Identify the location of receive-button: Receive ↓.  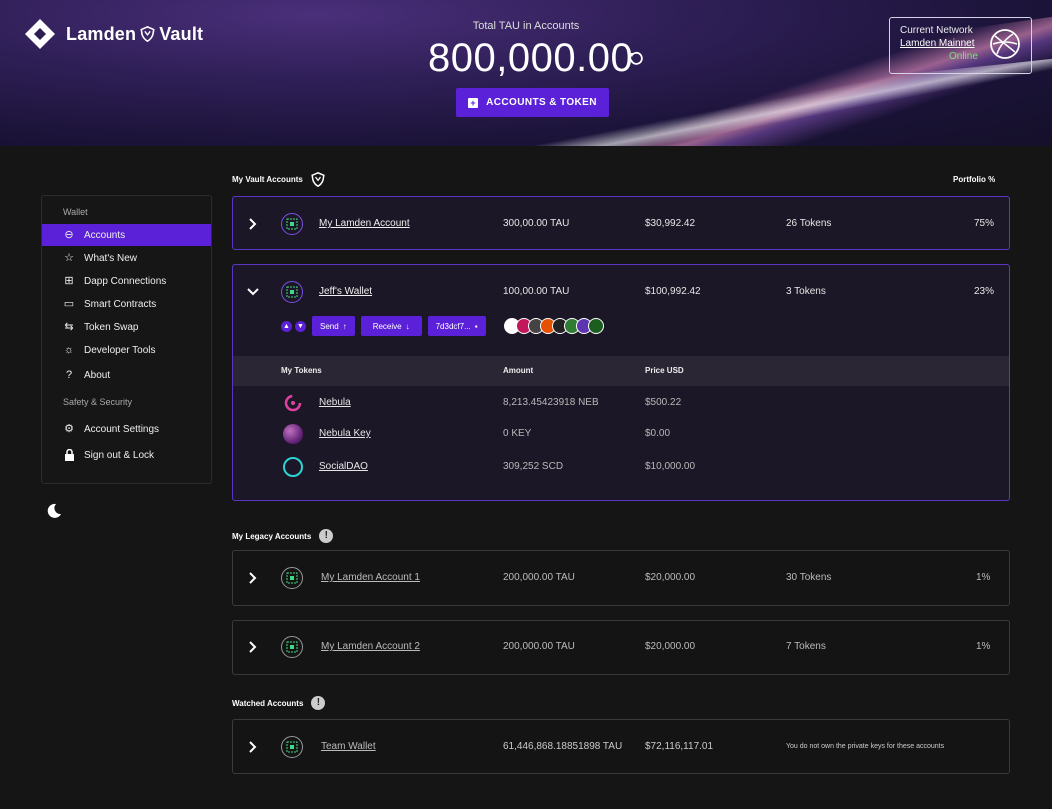
(391, 326).